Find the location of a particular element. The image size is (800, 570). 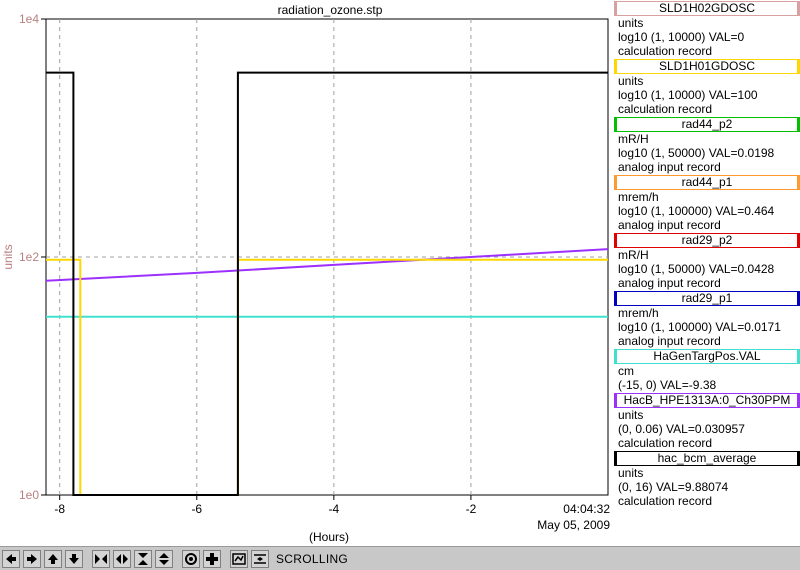

reset-icon is located at coordinates (212, 558).